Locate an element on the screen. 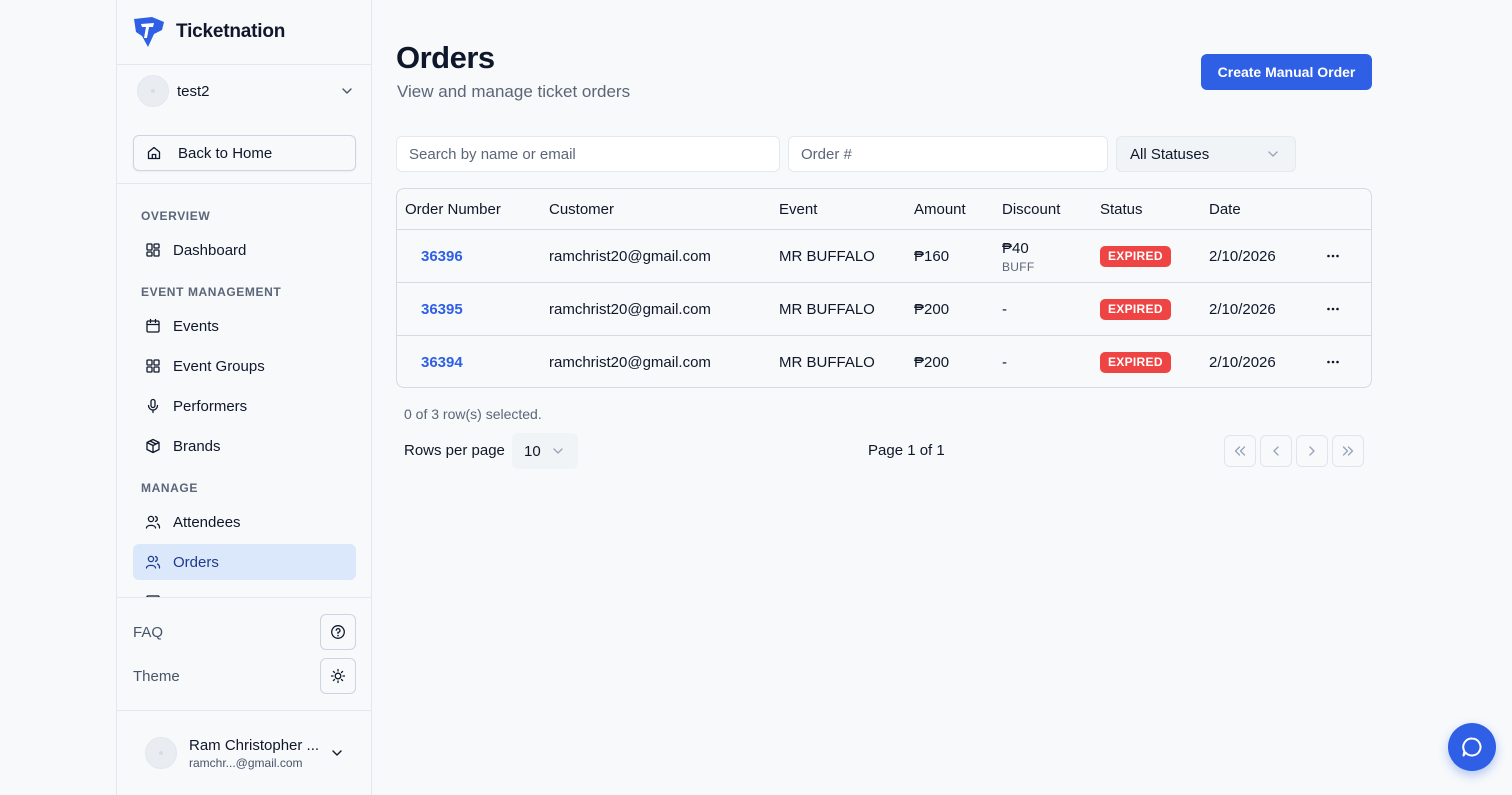  user-menu: Ram Christopher ... ramchr...@gmail.com is located at coordinates (245, 753).